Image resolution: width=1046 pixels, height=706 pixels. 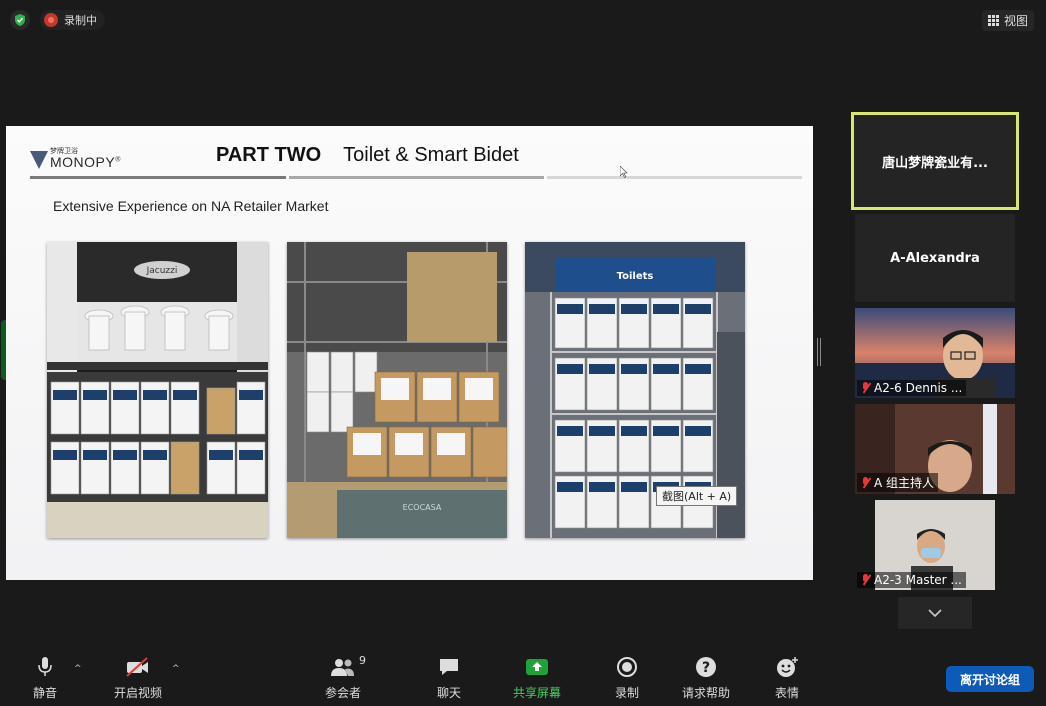 What do you see at coordinates (537, 693) in the screenshot?
I see `share-screen-label: 共享屏幕` at bounding box center [537, 693].